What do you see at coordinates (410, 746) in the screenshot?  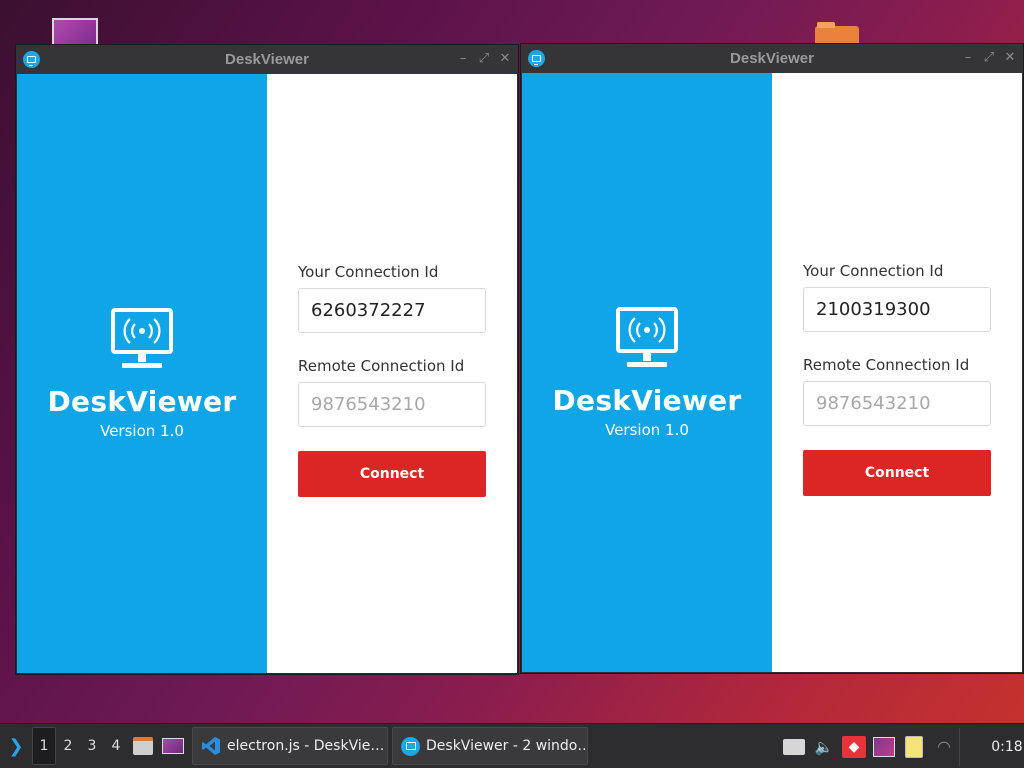 I see `deskviewer-icon` at bounding box center [410, 746].